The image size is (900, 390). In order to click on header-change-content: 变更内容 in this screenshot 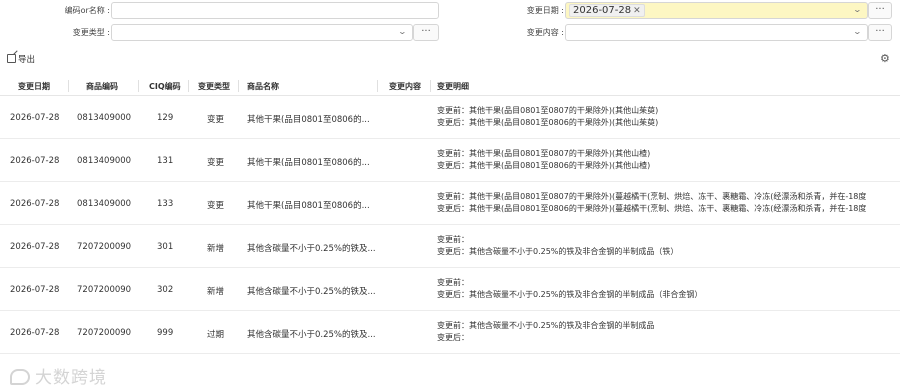, I will do `click(405, 86)`.